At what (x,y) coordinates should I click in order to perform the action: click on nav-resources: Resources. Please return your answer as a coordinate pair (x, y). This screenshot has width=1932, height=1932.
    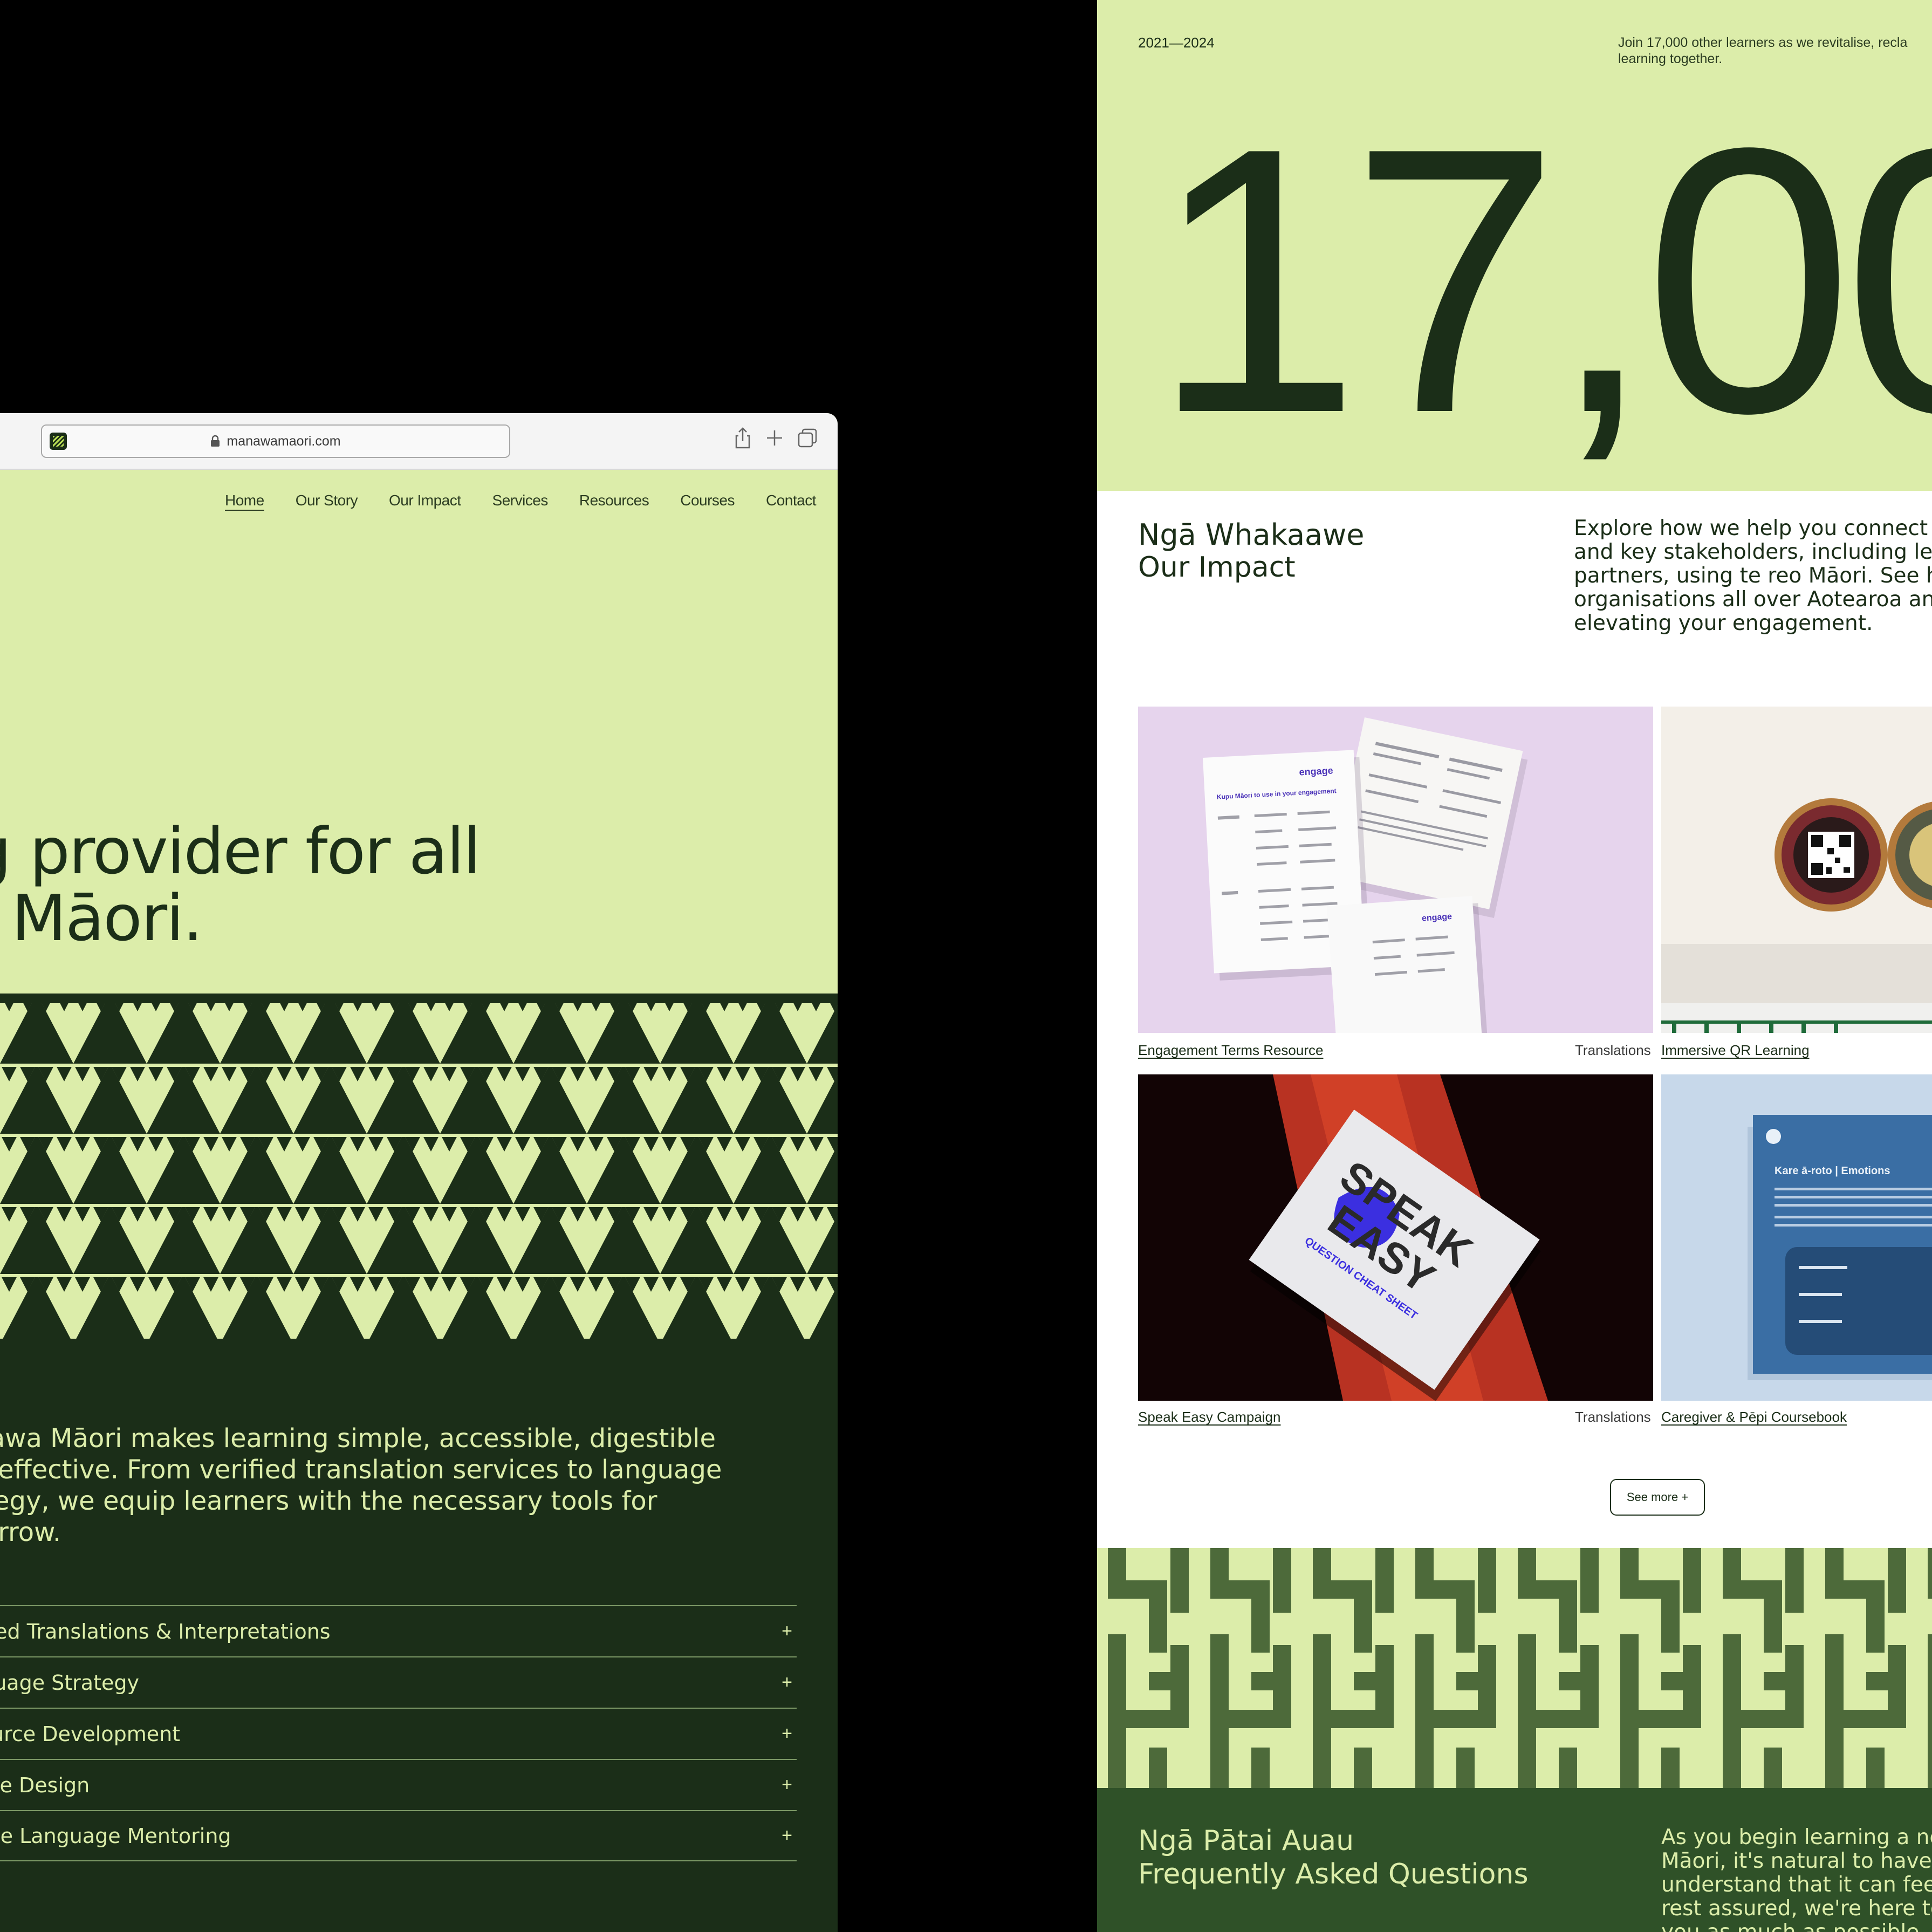
    Looking at the image, I should click on (614, 500).